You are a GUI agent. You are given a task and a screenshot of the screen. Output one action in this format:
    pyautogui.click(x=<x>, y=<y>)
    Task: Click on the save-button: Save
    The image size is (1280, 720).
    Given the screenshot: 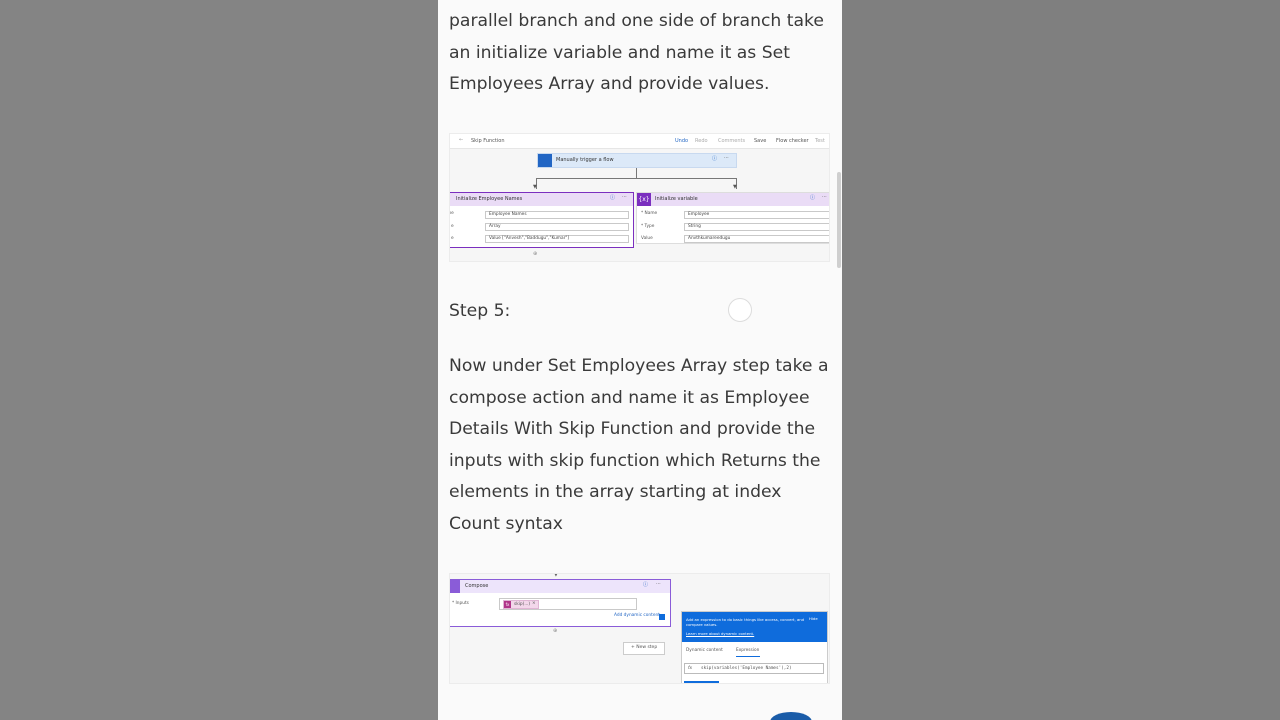 What is the action you would take?
    pyautogui.click(x=760, y=141)
    